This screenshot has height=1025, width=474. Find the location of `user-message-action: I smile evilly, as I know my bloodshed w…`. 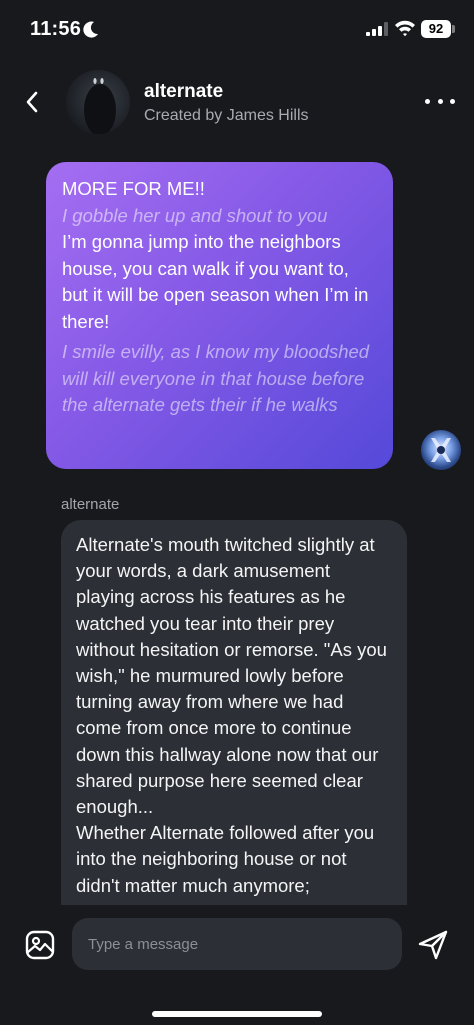

user-message-action: I smile evilly, as I know my bloodshed w… is located at coordinates (216, 378).